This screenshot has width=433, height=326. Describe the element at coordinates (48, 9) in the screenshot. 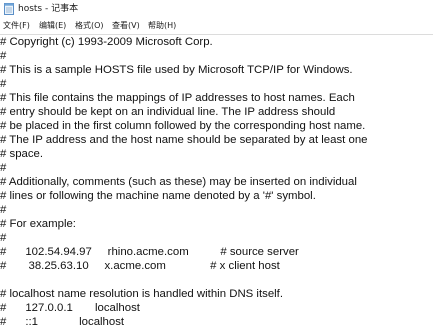

I see `window-title: hosts - 记事本` at that location.